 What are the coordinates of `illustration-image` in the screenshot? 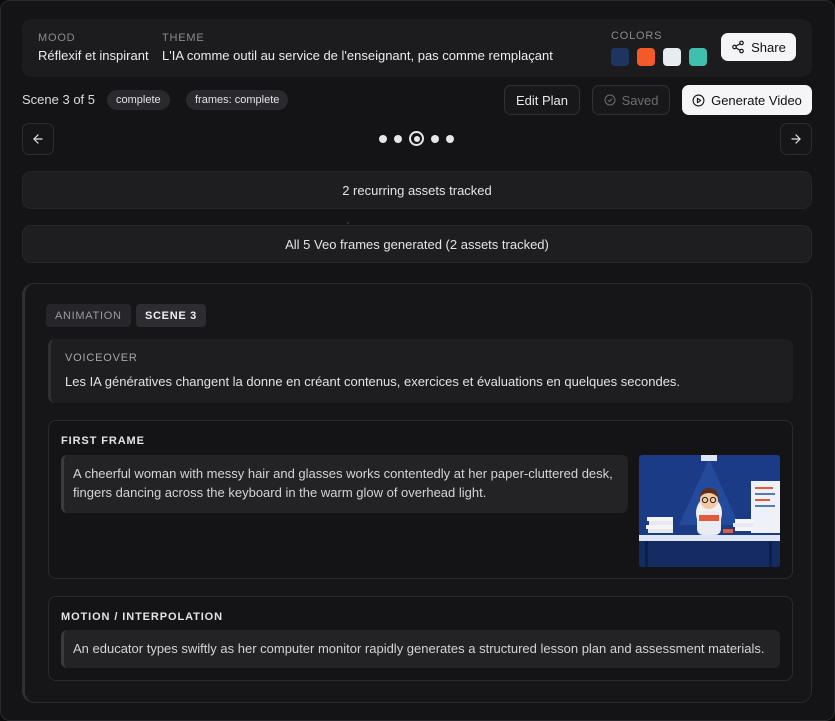 It's located at (709, 511).